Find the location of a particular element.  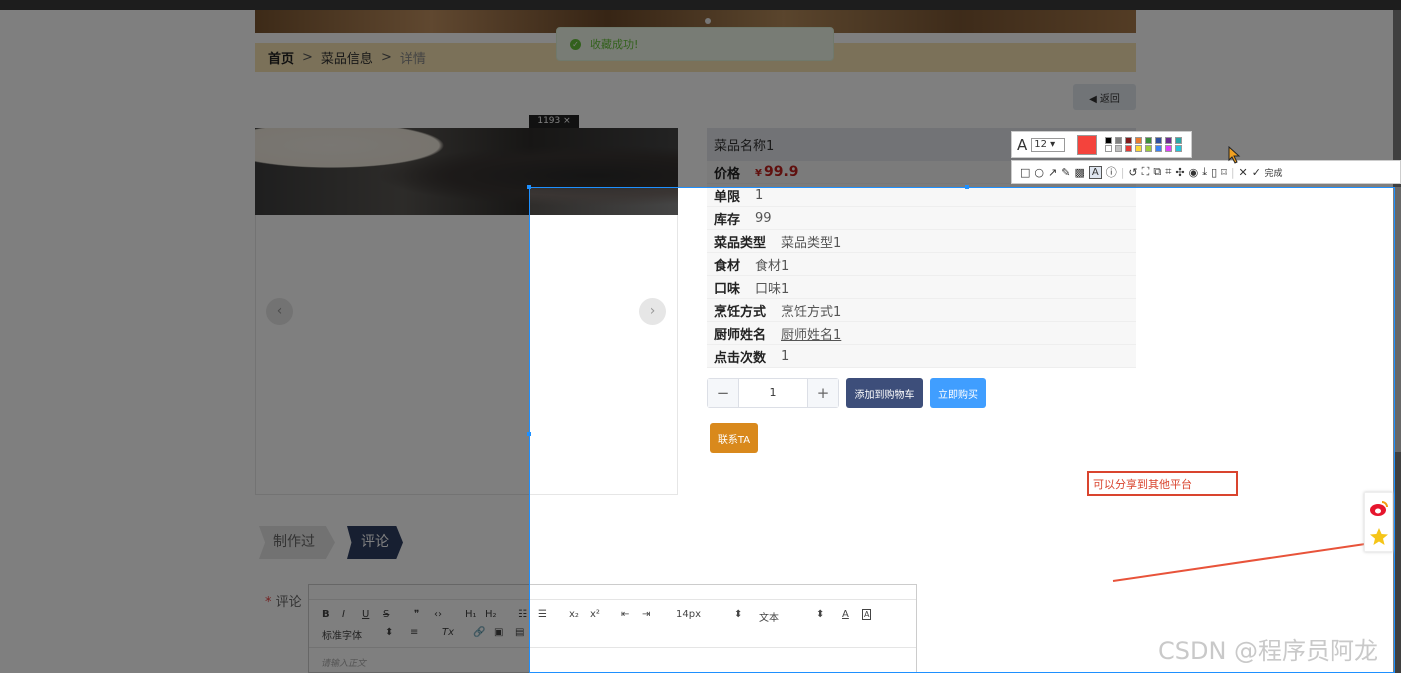

ellipse-tool-icon: ○ is located at coordinates (1039, 172).